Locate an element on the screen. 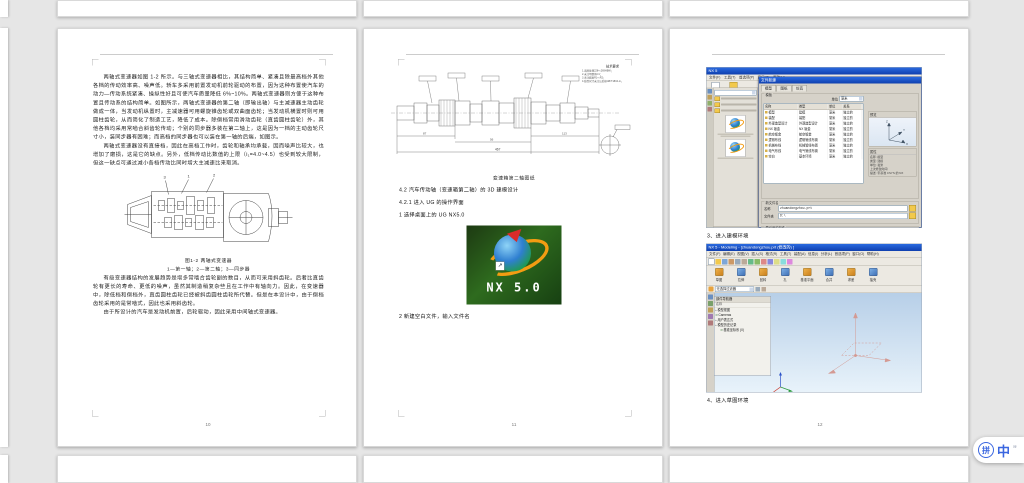 The height and width of the screenshot is (483, 1024). feature-button: 求差 is located at coordinates (851, 274).